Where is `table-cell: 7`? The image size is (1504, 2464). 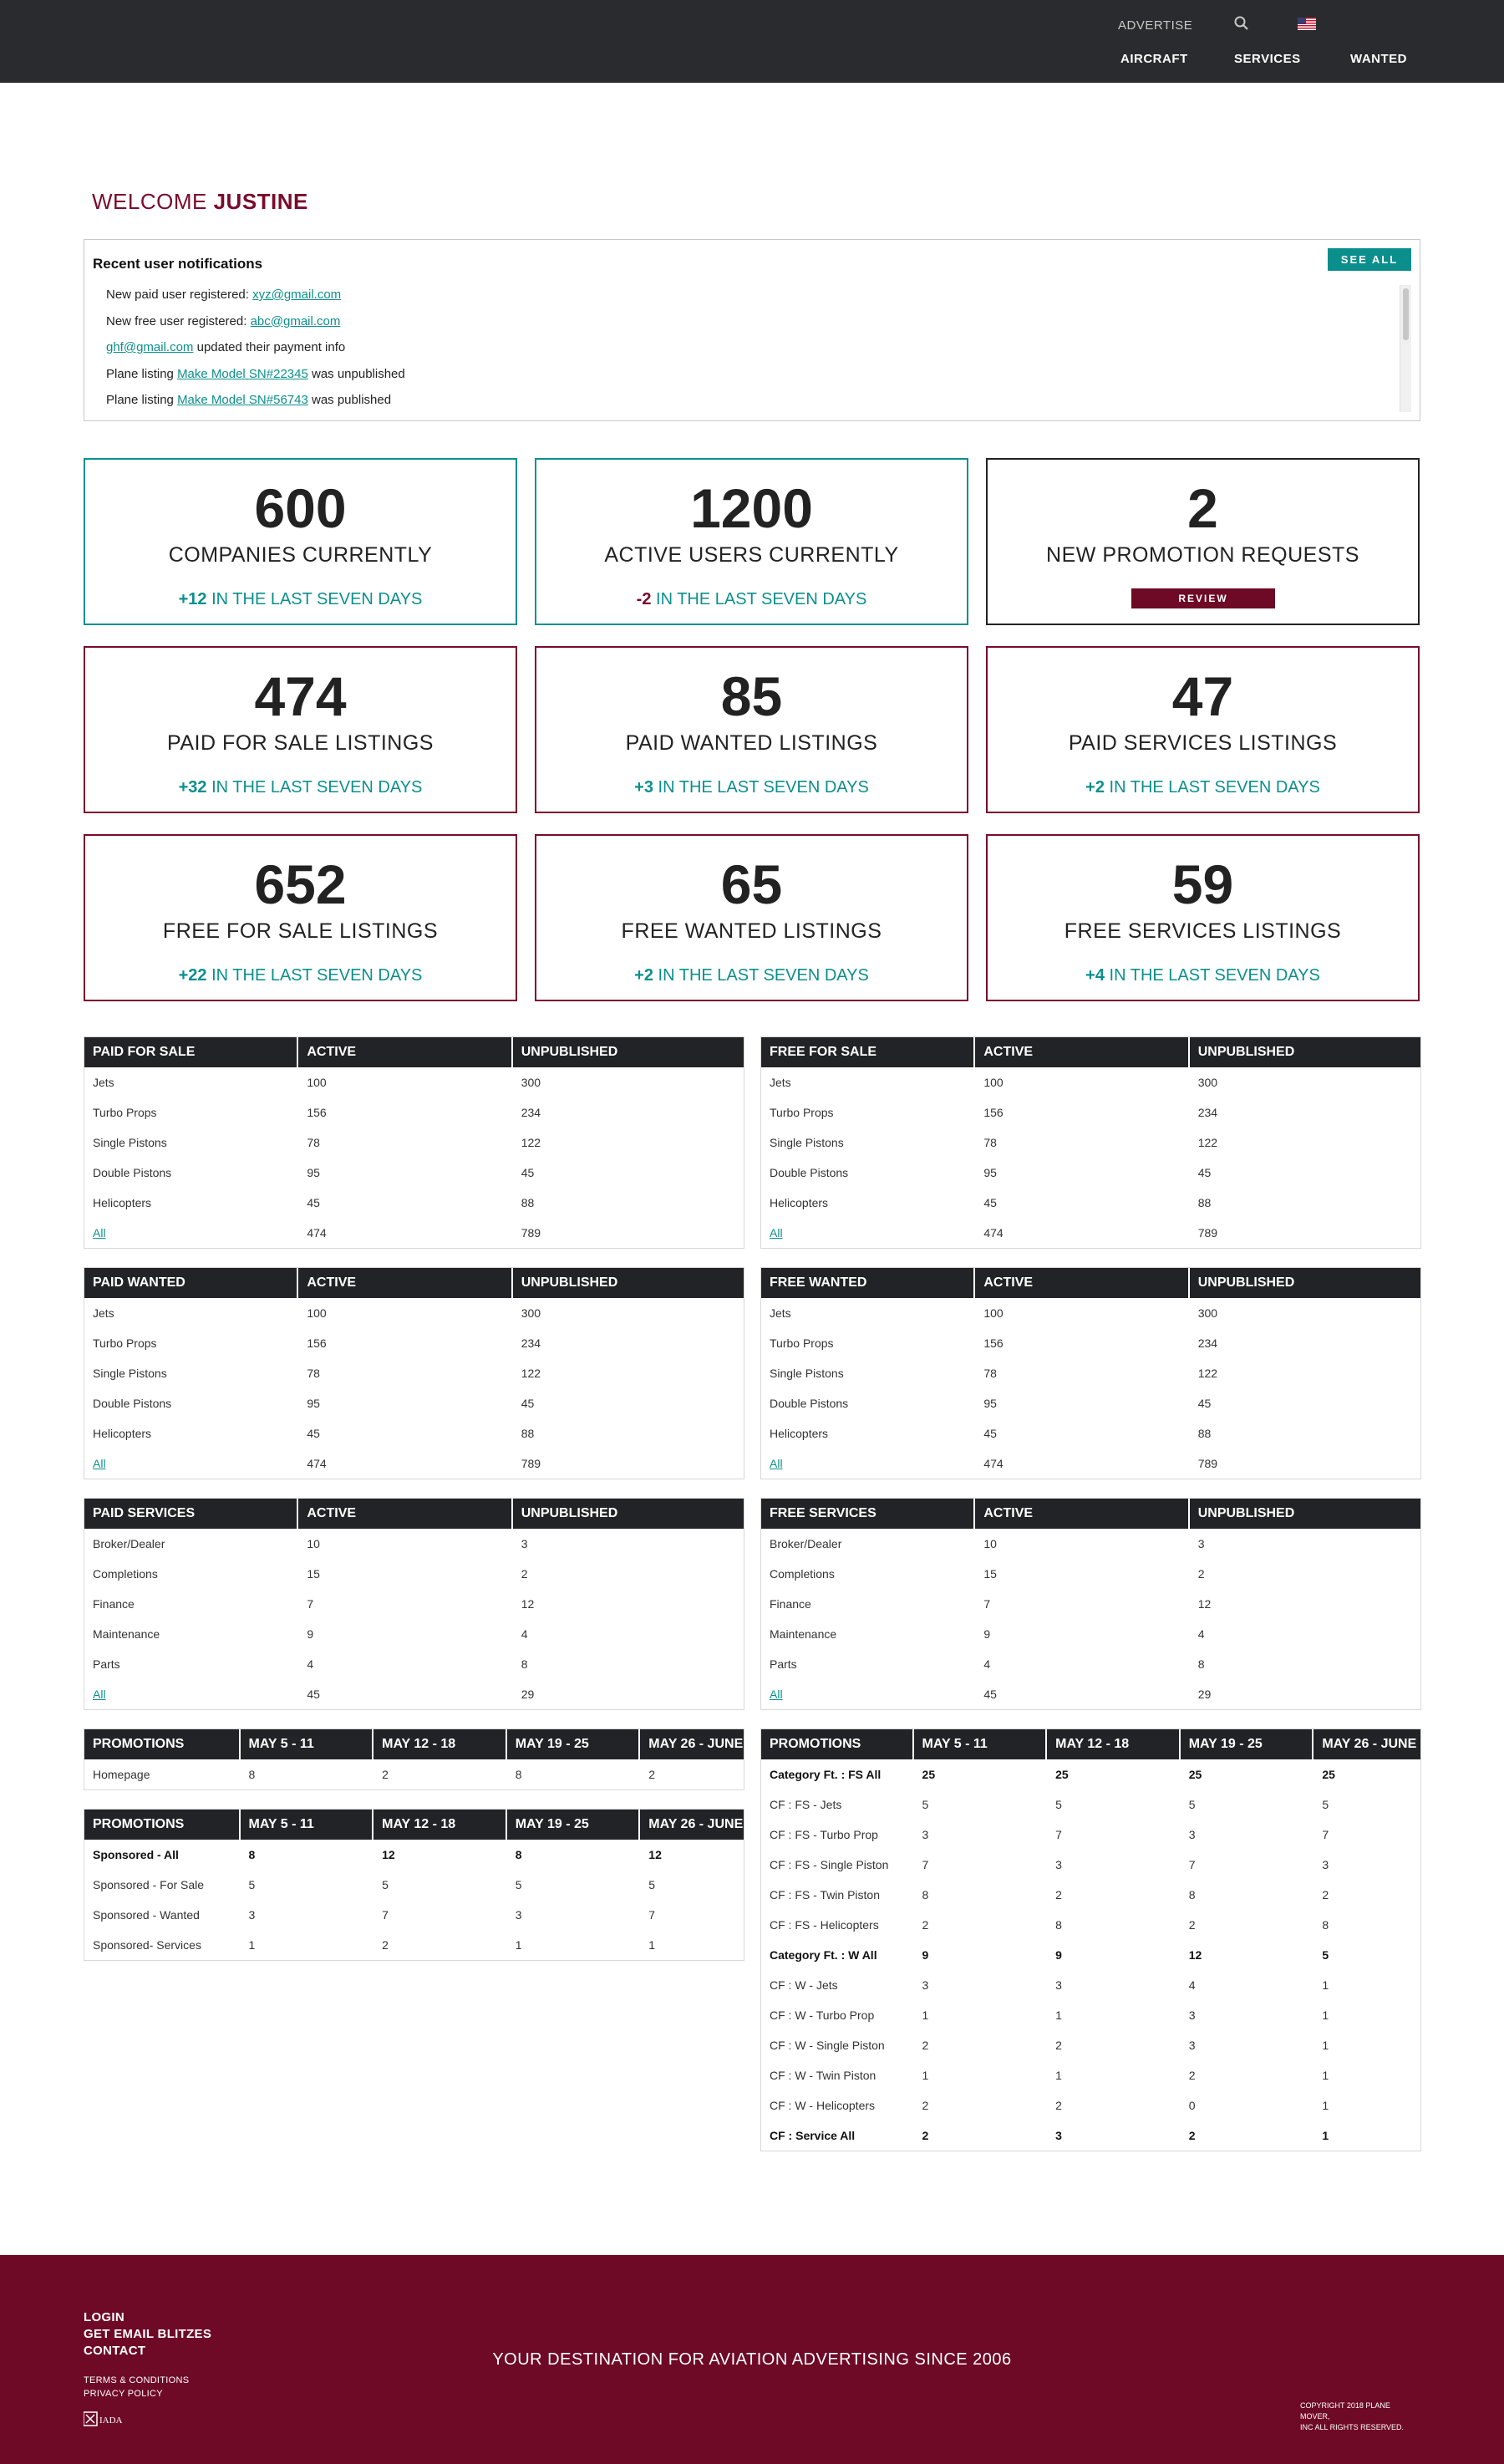
table-cell: 7 is located at coordinates (987, 1604).